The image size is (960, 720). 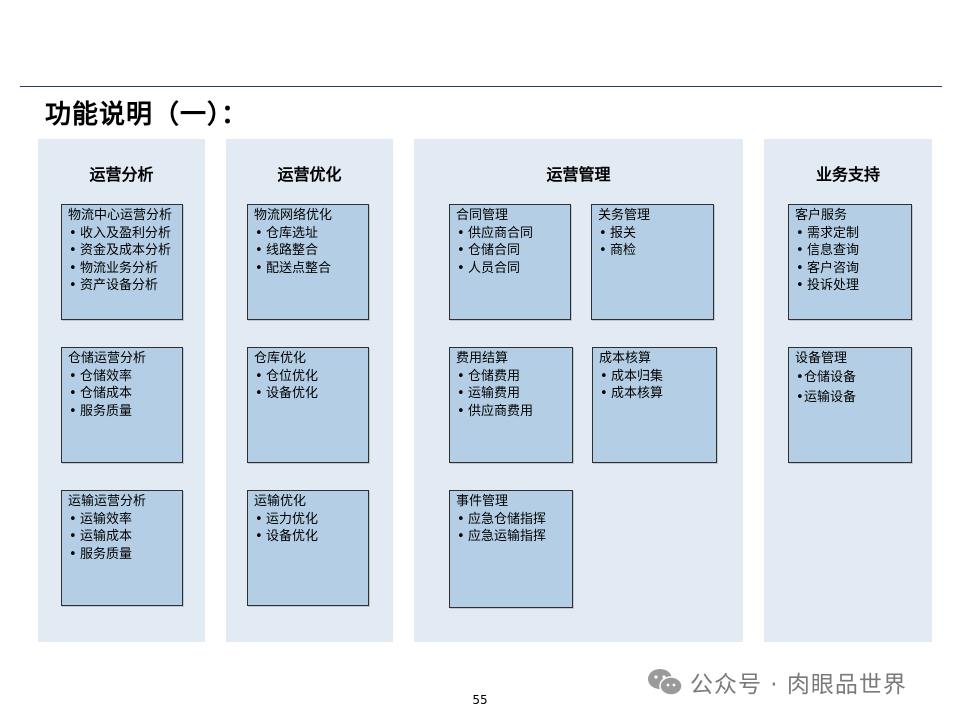 I want to click on page-title: 功能说明（一）：, so click(x=147, y=115).